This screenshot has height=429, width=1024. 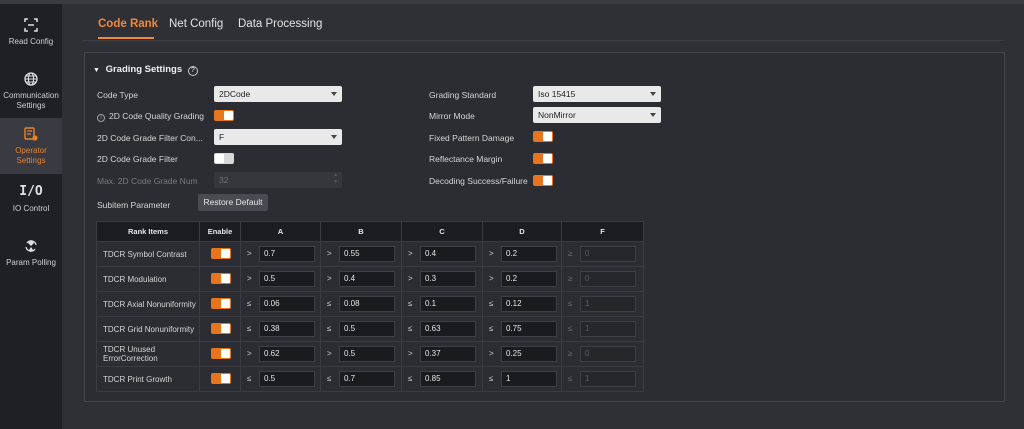 I want to click on tab-net-config: Net Config, so click(x=196, y=24).